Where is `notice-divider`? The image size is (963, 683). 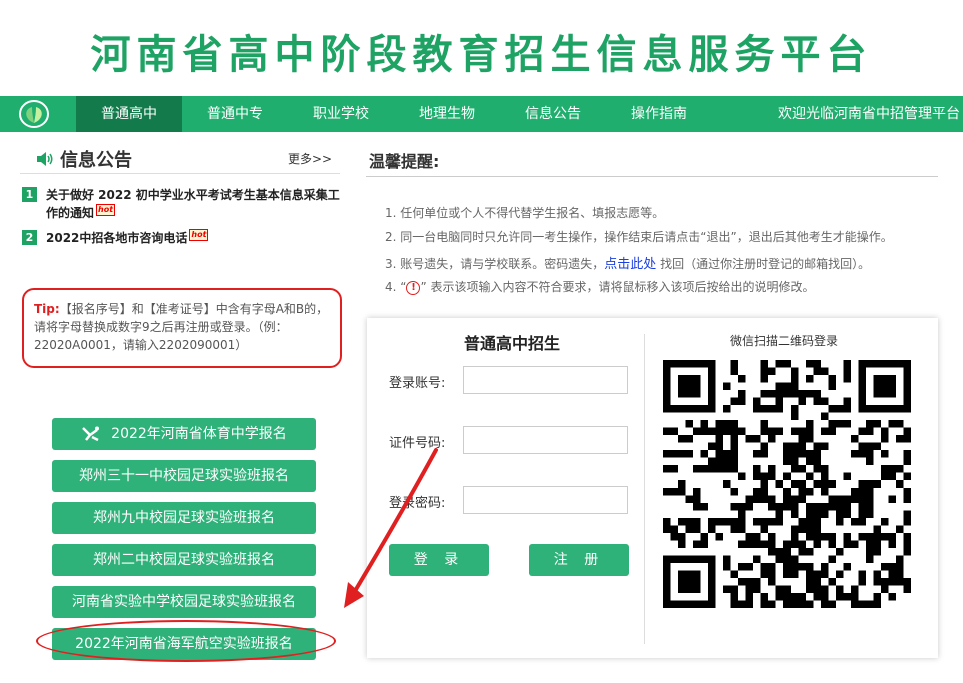
notice-divider is located at coordinates (180, 173).